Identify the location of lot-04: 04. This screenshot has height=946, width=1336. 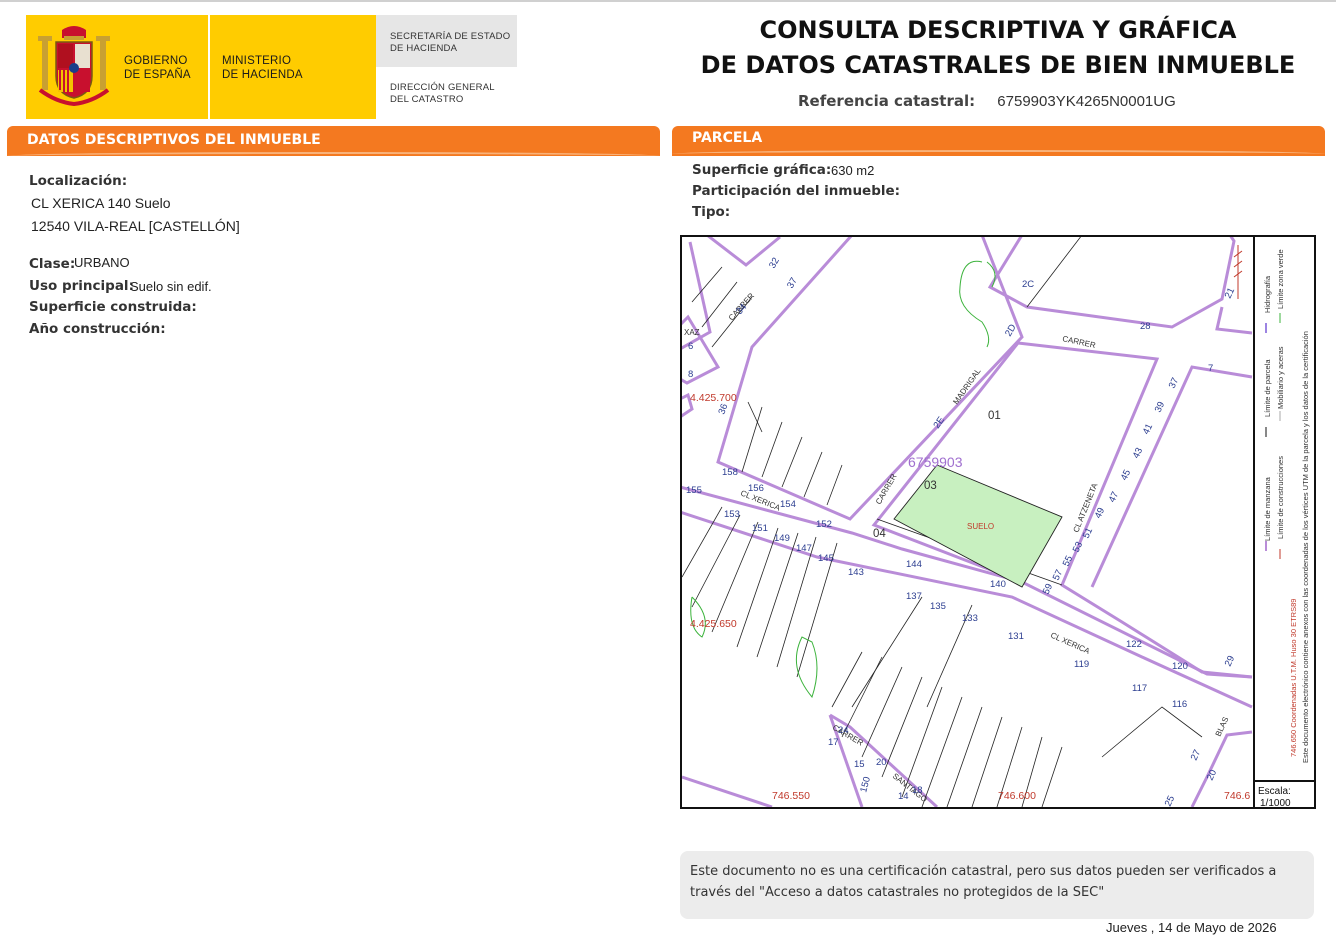
(879, 534).